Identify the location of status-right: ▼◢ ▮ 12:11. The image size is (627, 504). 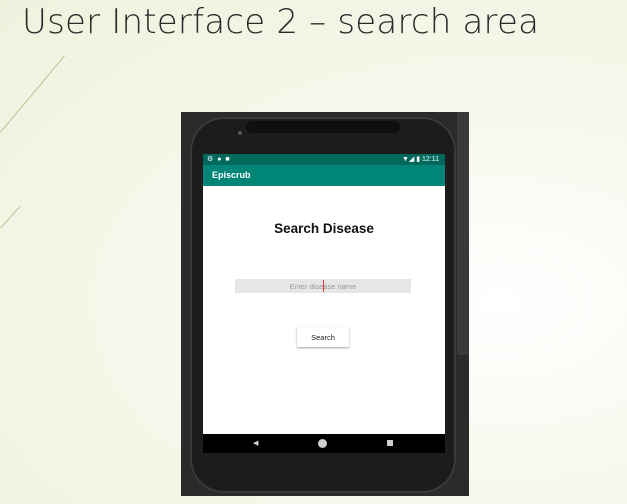
(420, 159).